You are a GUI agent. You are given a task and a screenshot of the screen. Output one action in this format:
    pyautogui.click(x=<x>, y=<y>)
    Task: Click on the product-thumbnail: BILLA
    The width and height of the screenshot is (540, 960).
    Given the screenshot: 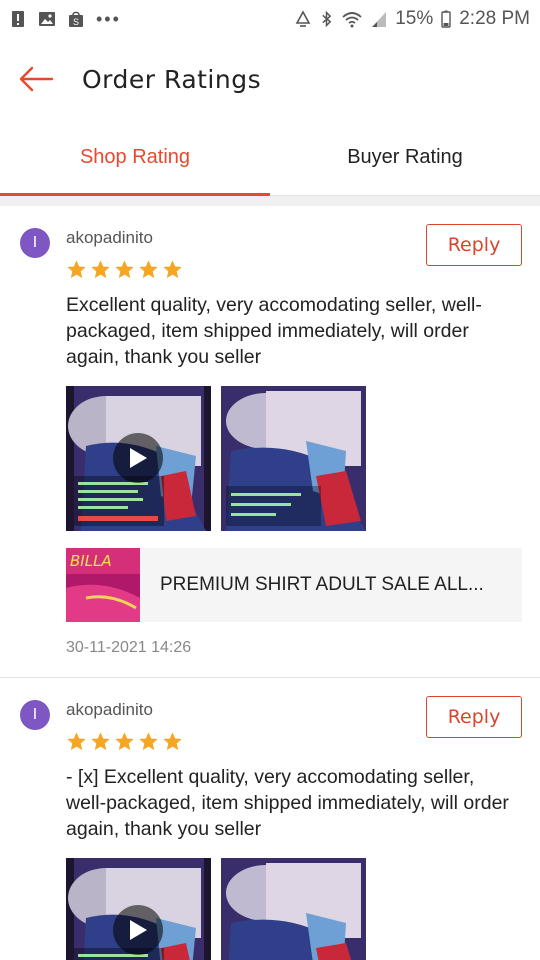 What is the action you would take?
    pyautogui.click(x=103, y=585)
    